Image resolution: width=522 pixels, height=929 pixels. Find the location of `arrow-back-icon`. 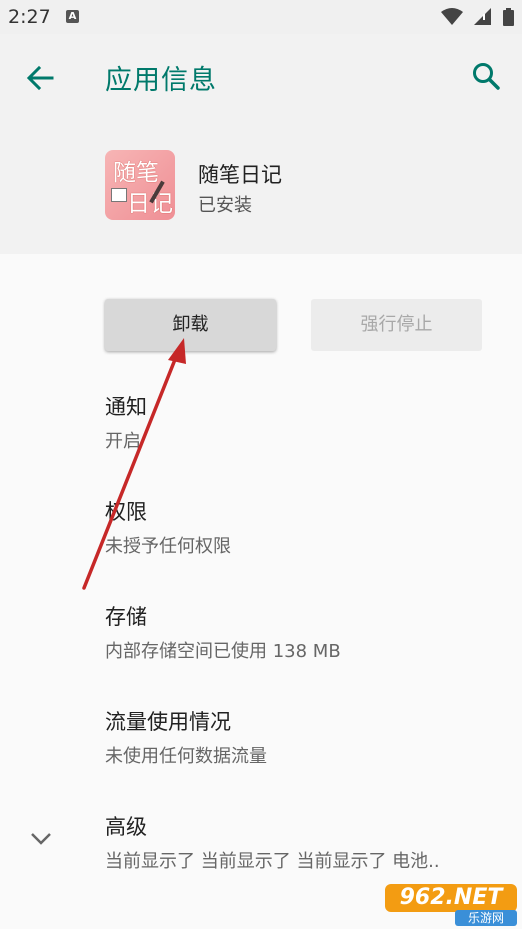

arrow-back-icon is located at coordinates (40, 78).